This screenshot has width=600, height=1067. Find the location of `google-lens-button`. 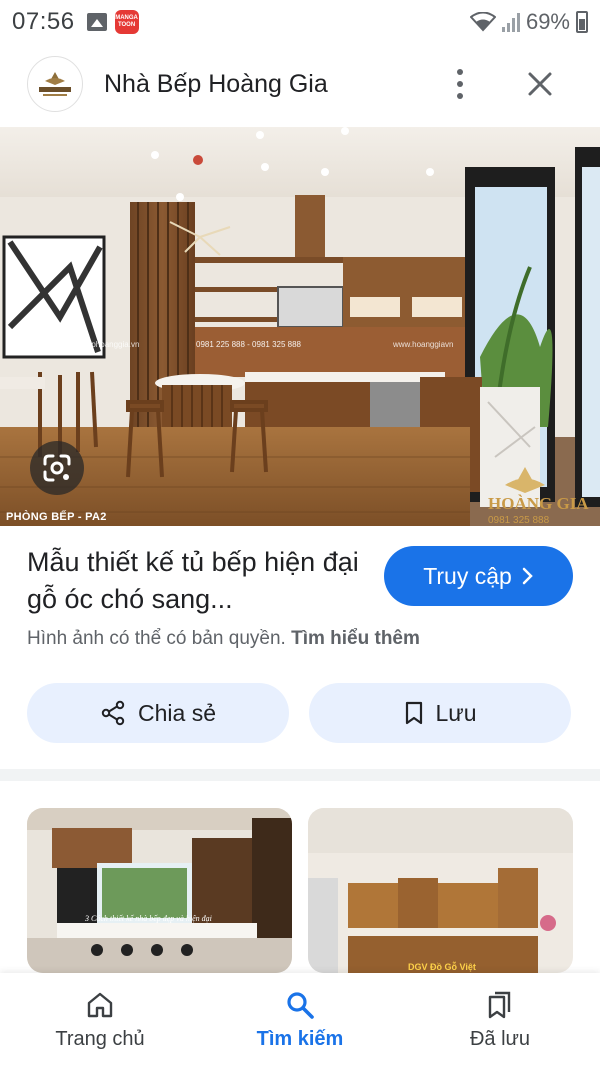

google-lens-button is located at coordinates (57, 468).